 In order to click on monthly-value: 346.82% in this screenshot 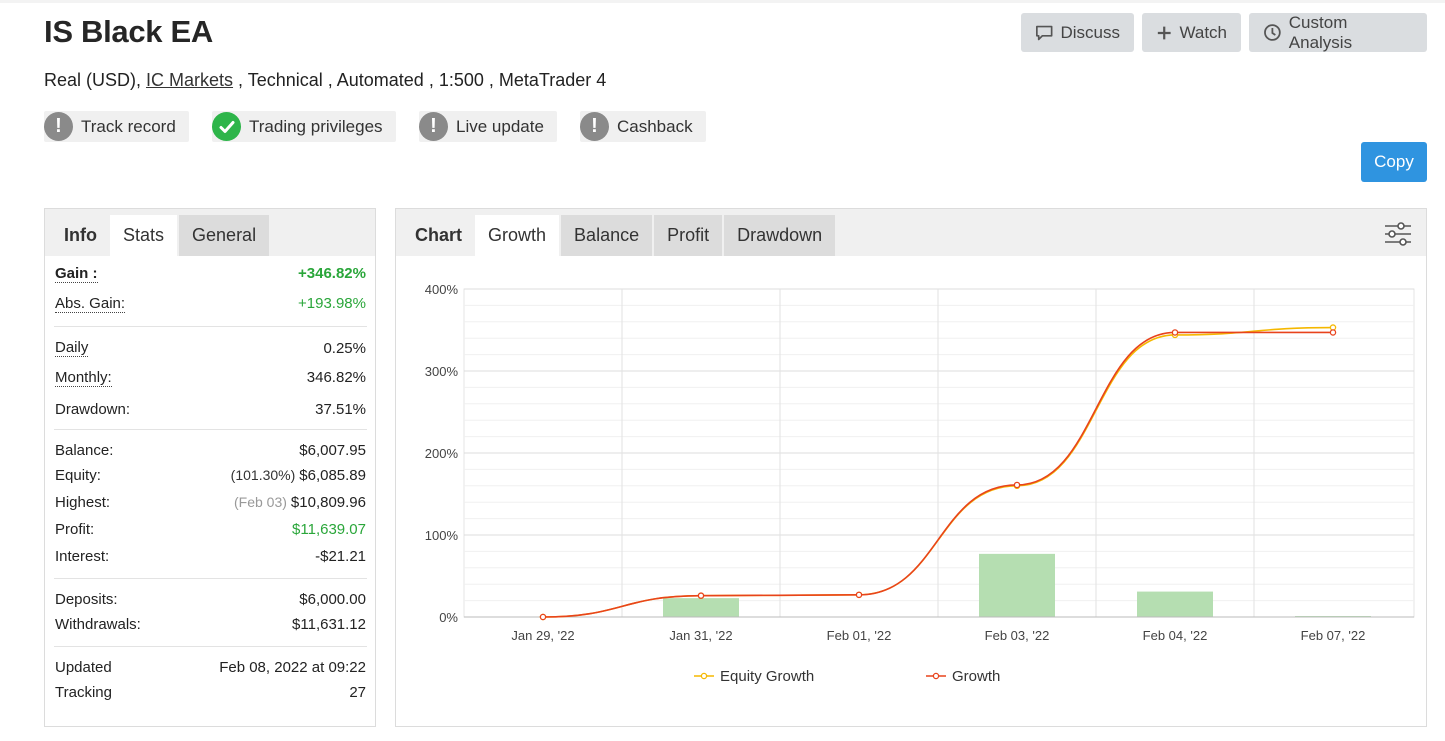, I will do `click(336, 377)`.